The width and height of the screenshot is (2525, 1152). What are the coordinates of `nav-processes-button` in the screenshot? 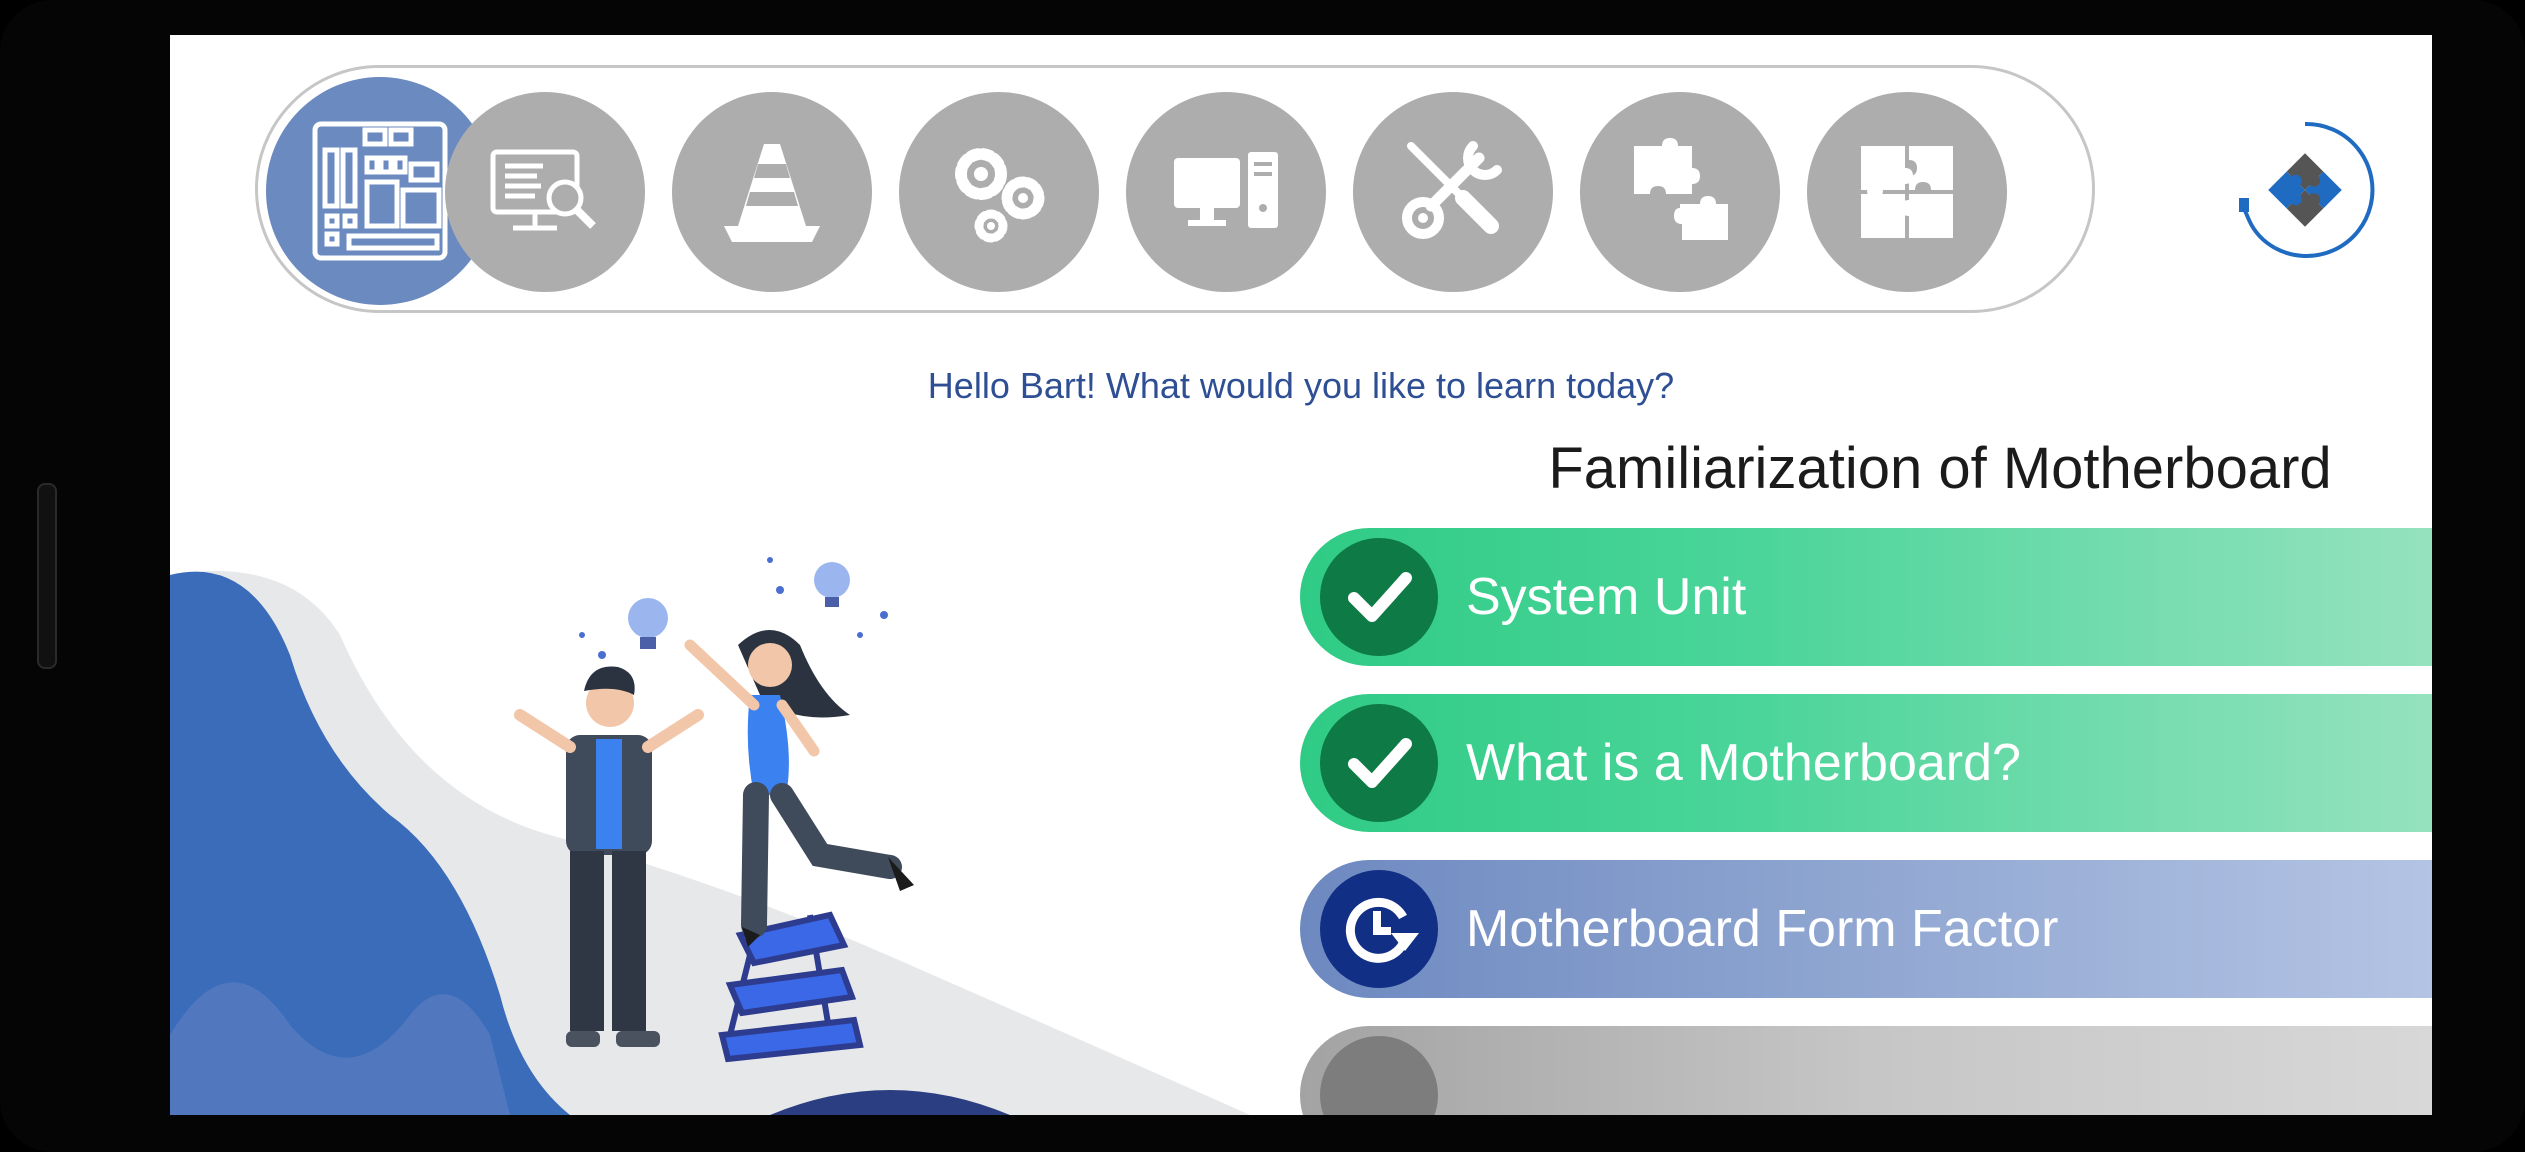 It's located at (999, 192).